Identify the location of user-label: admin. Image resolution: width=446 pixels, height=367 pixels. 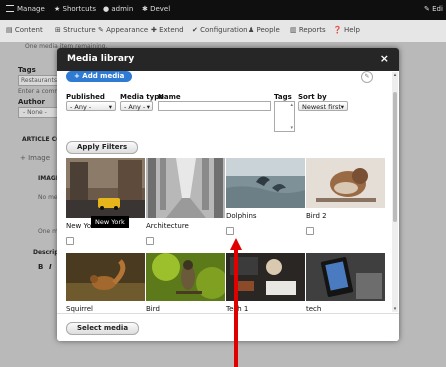
(122, 9).